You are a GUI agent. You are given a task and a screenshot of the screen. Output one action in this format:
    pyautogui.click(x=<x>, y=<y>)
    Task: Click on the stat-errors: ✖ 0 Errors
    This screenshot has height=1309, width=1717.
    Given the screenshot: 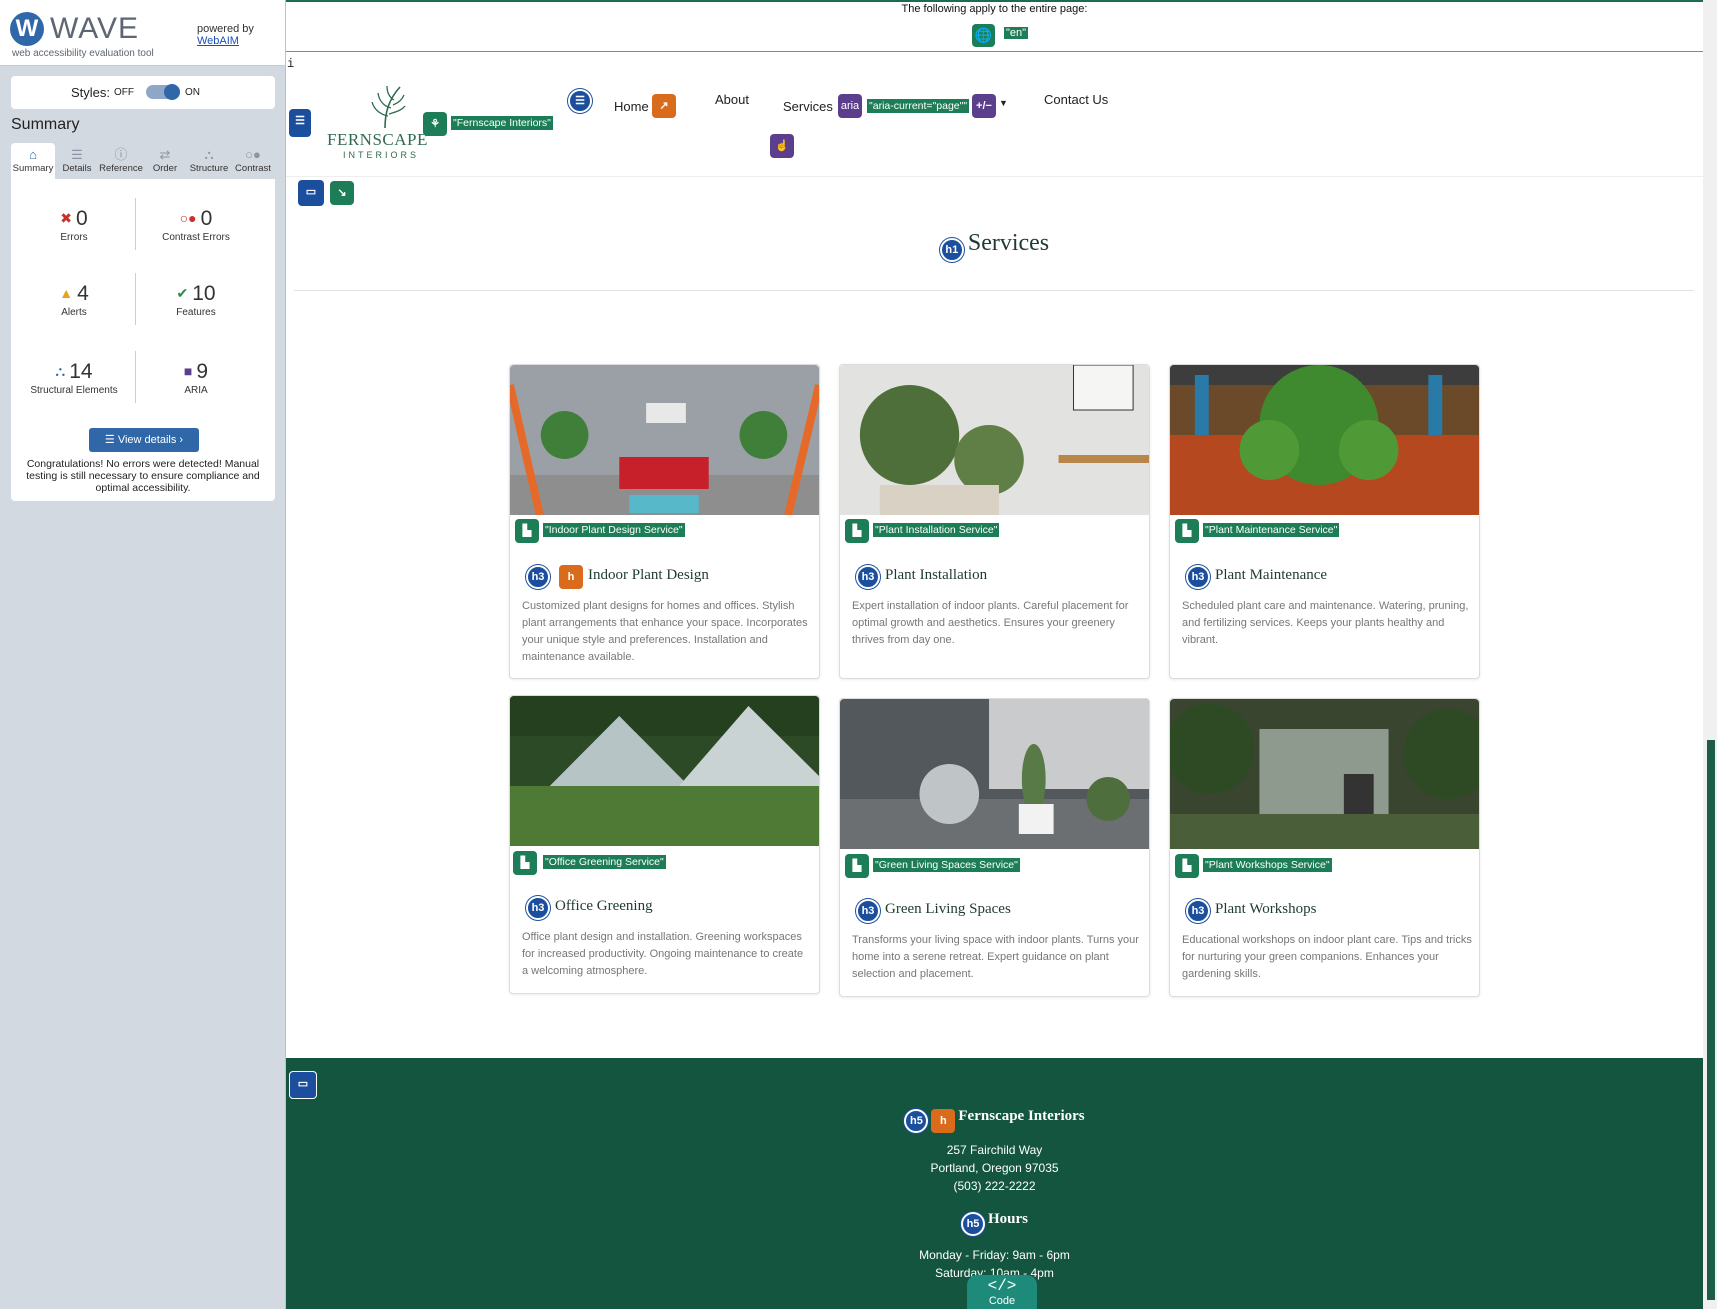 What is the action you would take?
    pyautogui.click(x=74, y=225)
    